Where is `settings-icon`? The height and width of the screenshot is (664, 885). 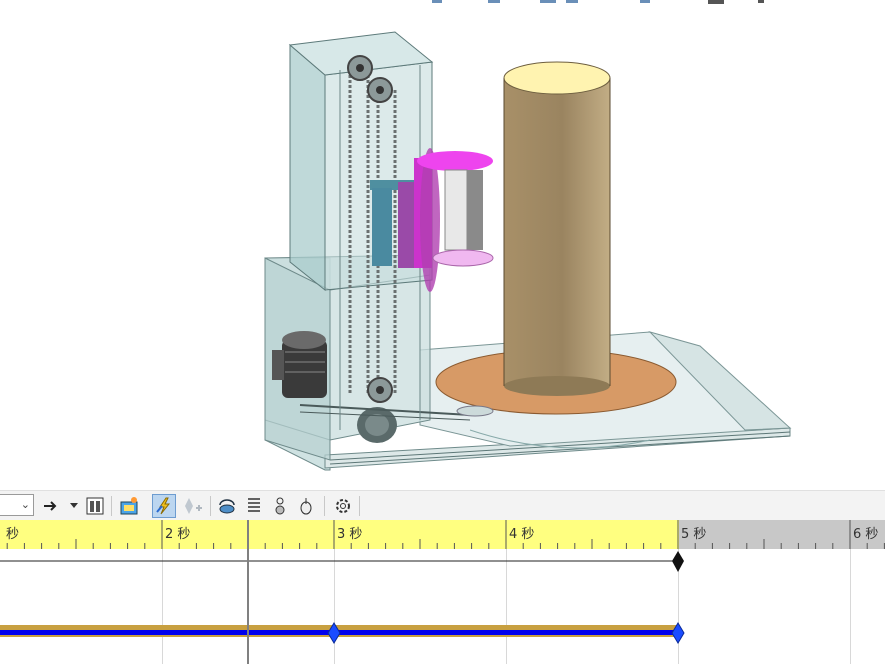
settings-icon is located at coordinates (343, 506).